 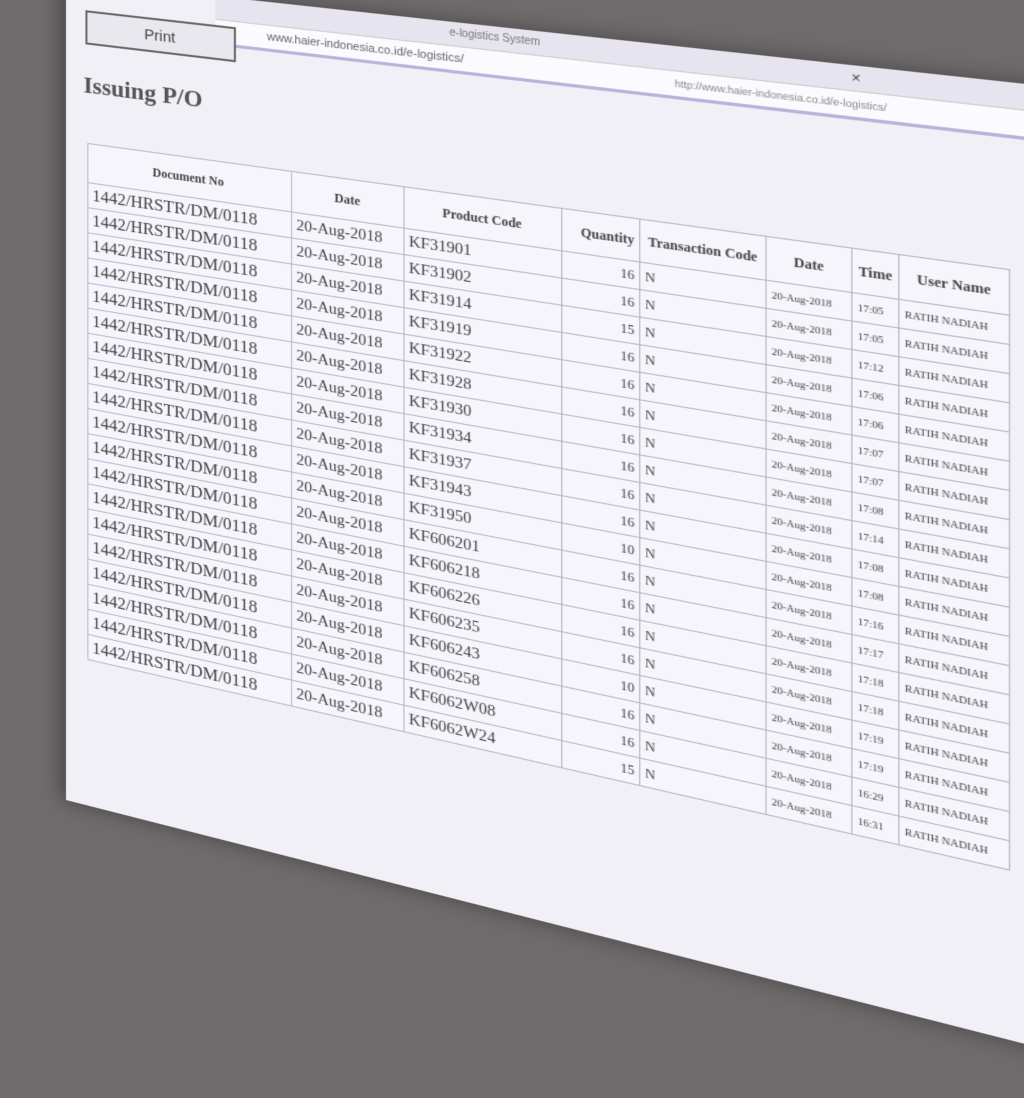 What do you see at coordinates (856, 78) in the screenshot?
I see `close-icon: ×` at bounding box center [856, 78].